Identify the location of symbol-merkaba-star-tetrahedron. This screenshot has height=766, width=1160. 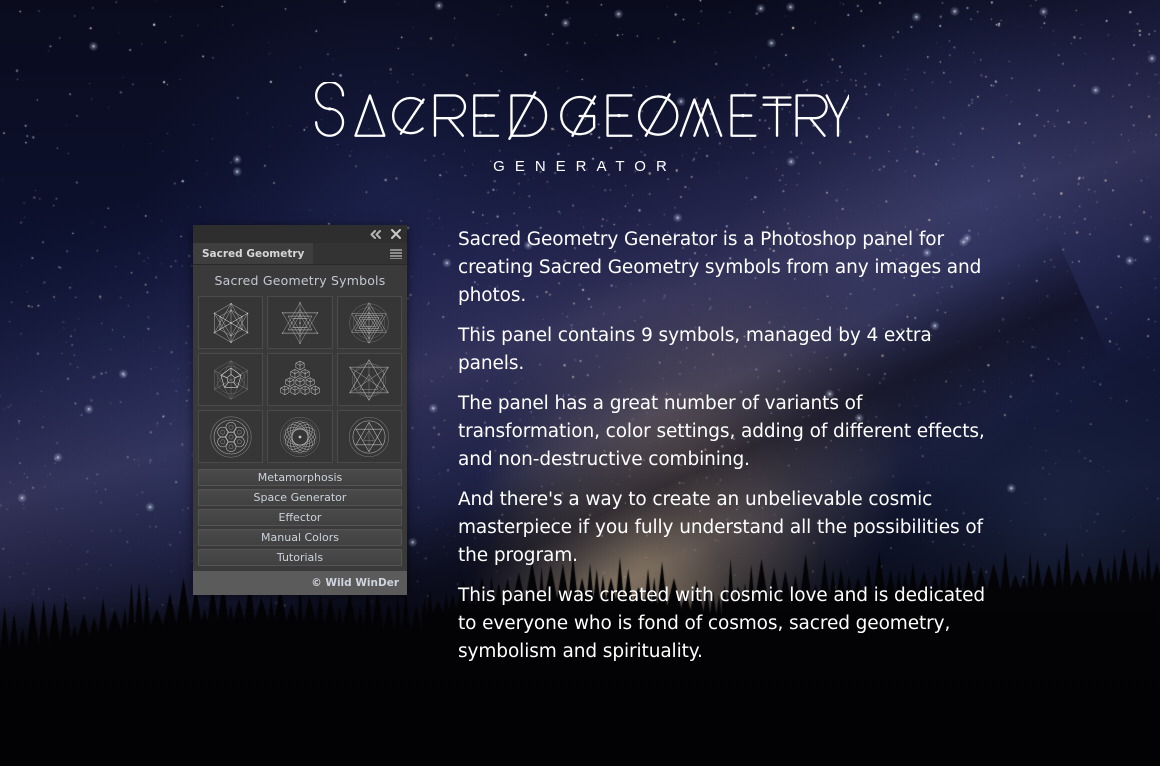
(369, 379).